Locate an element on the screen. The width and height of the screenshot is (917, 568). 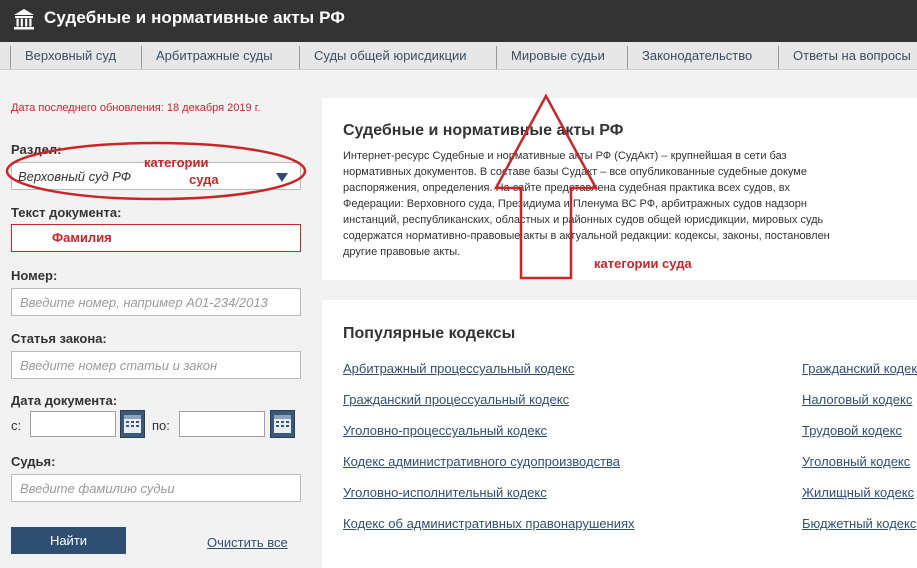
document-date-label: Дата документа: is located at coordinates (64, 400).